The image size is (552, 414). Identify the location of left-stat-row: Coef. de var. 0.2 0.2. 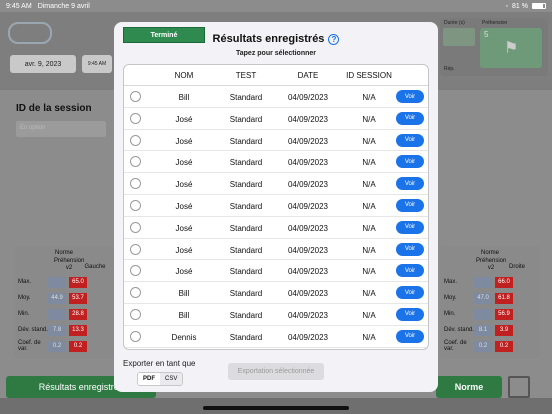
(64, 346).